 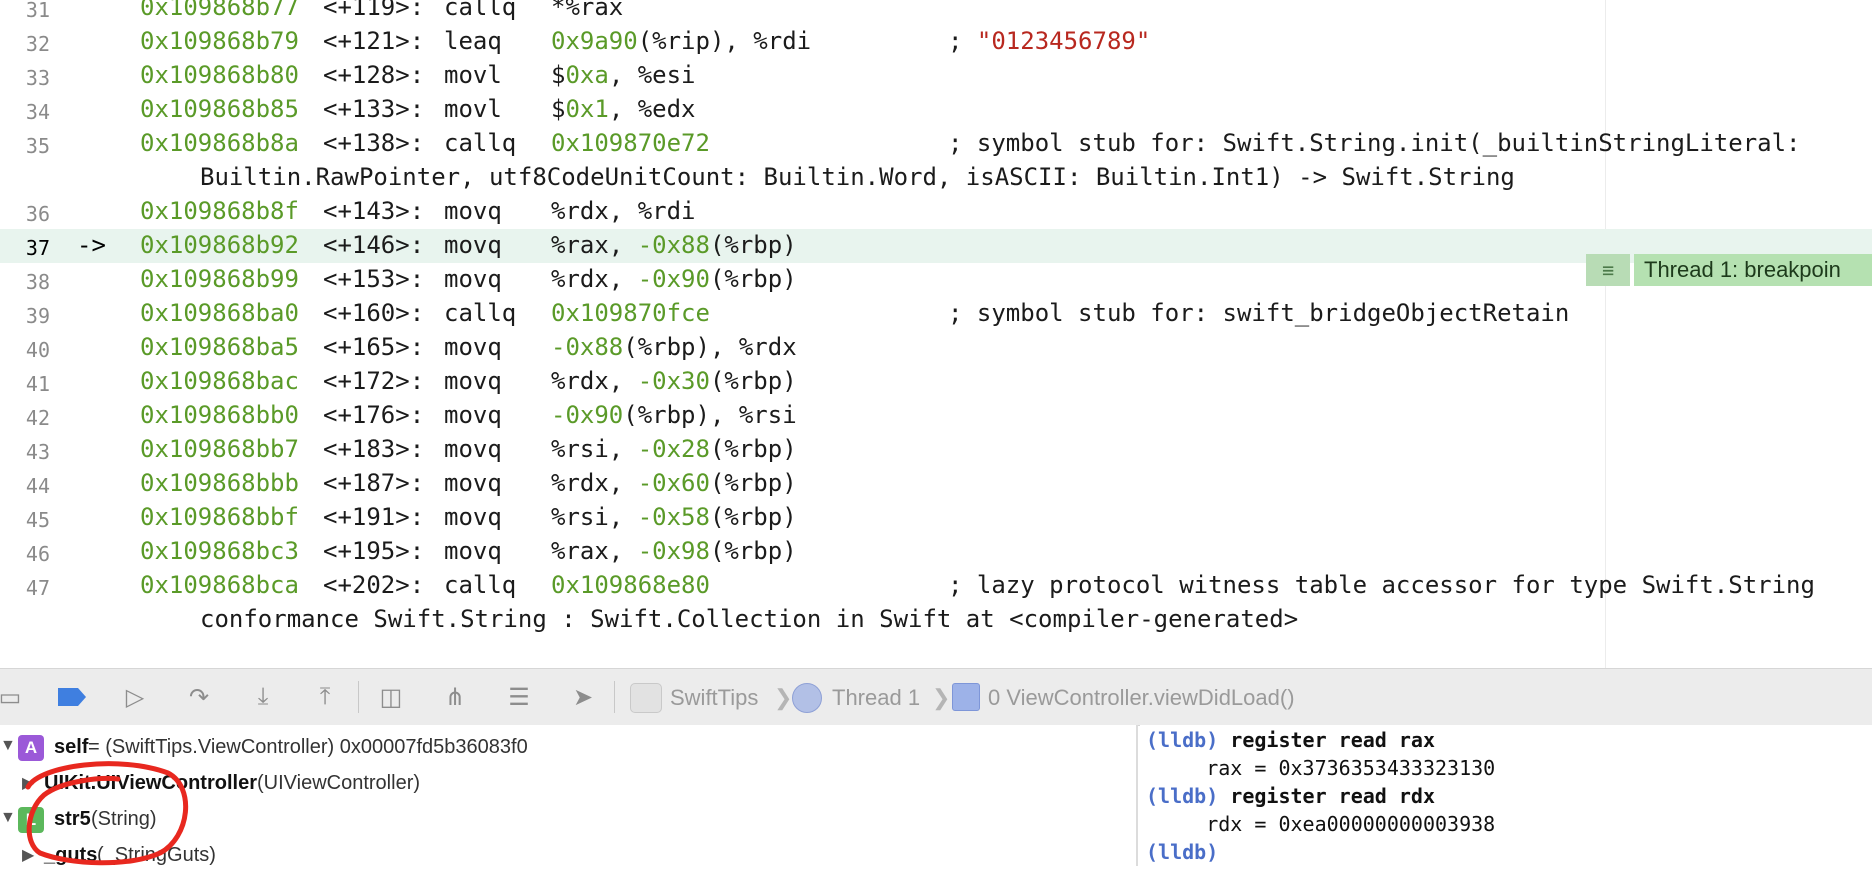 I want to click on instruction-address: 0x109868bb0, so click(x=219, y=415).